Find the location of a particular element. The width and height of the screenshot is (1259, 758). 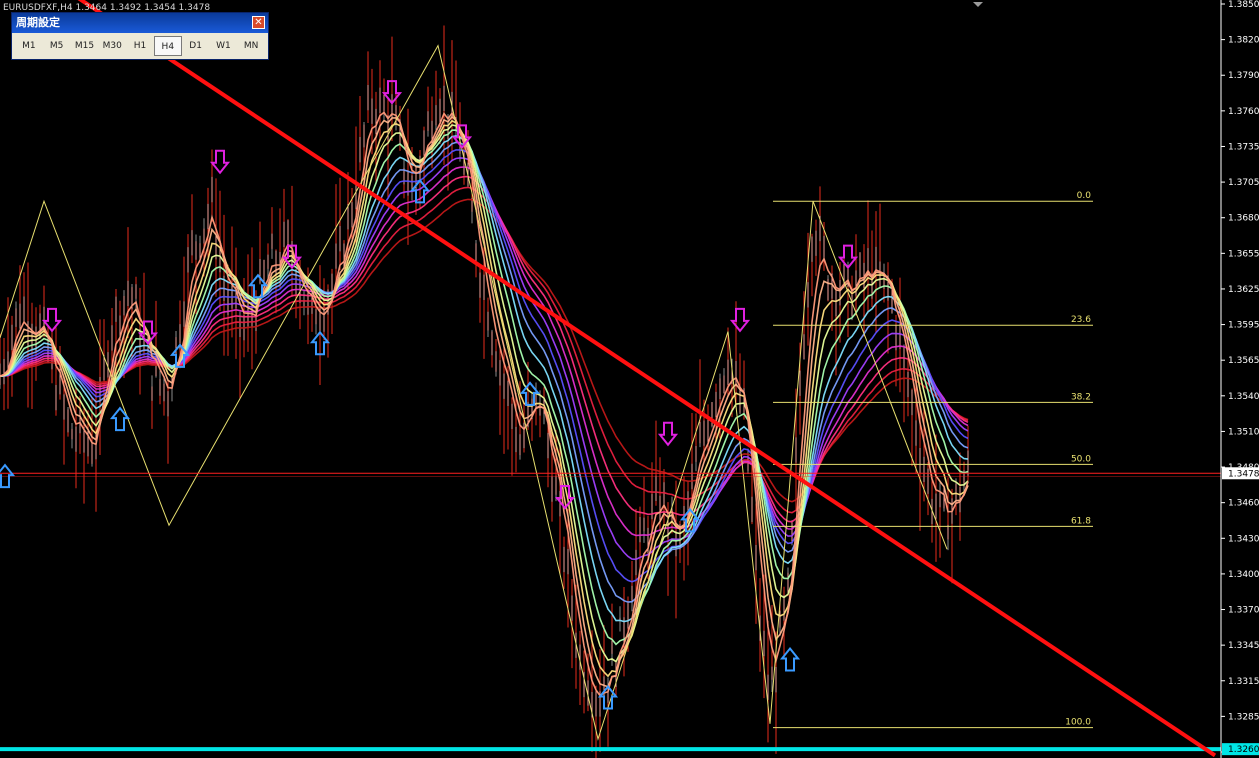

timeframe-panel: 周期設定 ✕ M1 M5 M15 M30 H1 H4 D1 W1 MN is located at coordinates (140, 36).